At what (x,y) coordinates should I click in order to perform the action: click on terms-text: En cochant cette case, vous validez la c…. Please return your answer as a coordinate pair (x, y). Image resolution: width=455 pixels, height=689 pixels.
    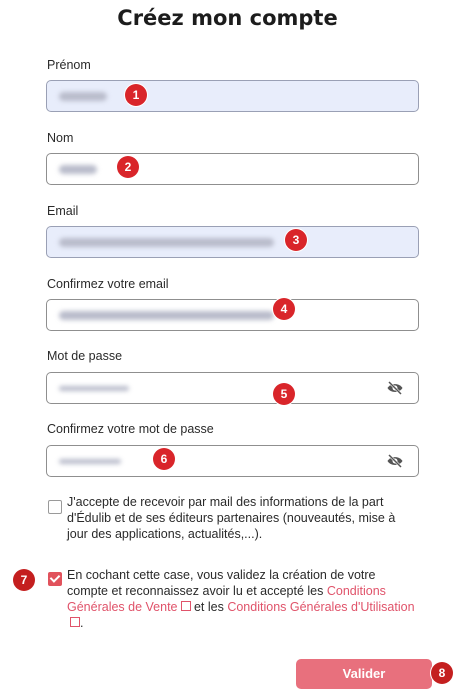
    Looking at the image, I should click on (243, 599).